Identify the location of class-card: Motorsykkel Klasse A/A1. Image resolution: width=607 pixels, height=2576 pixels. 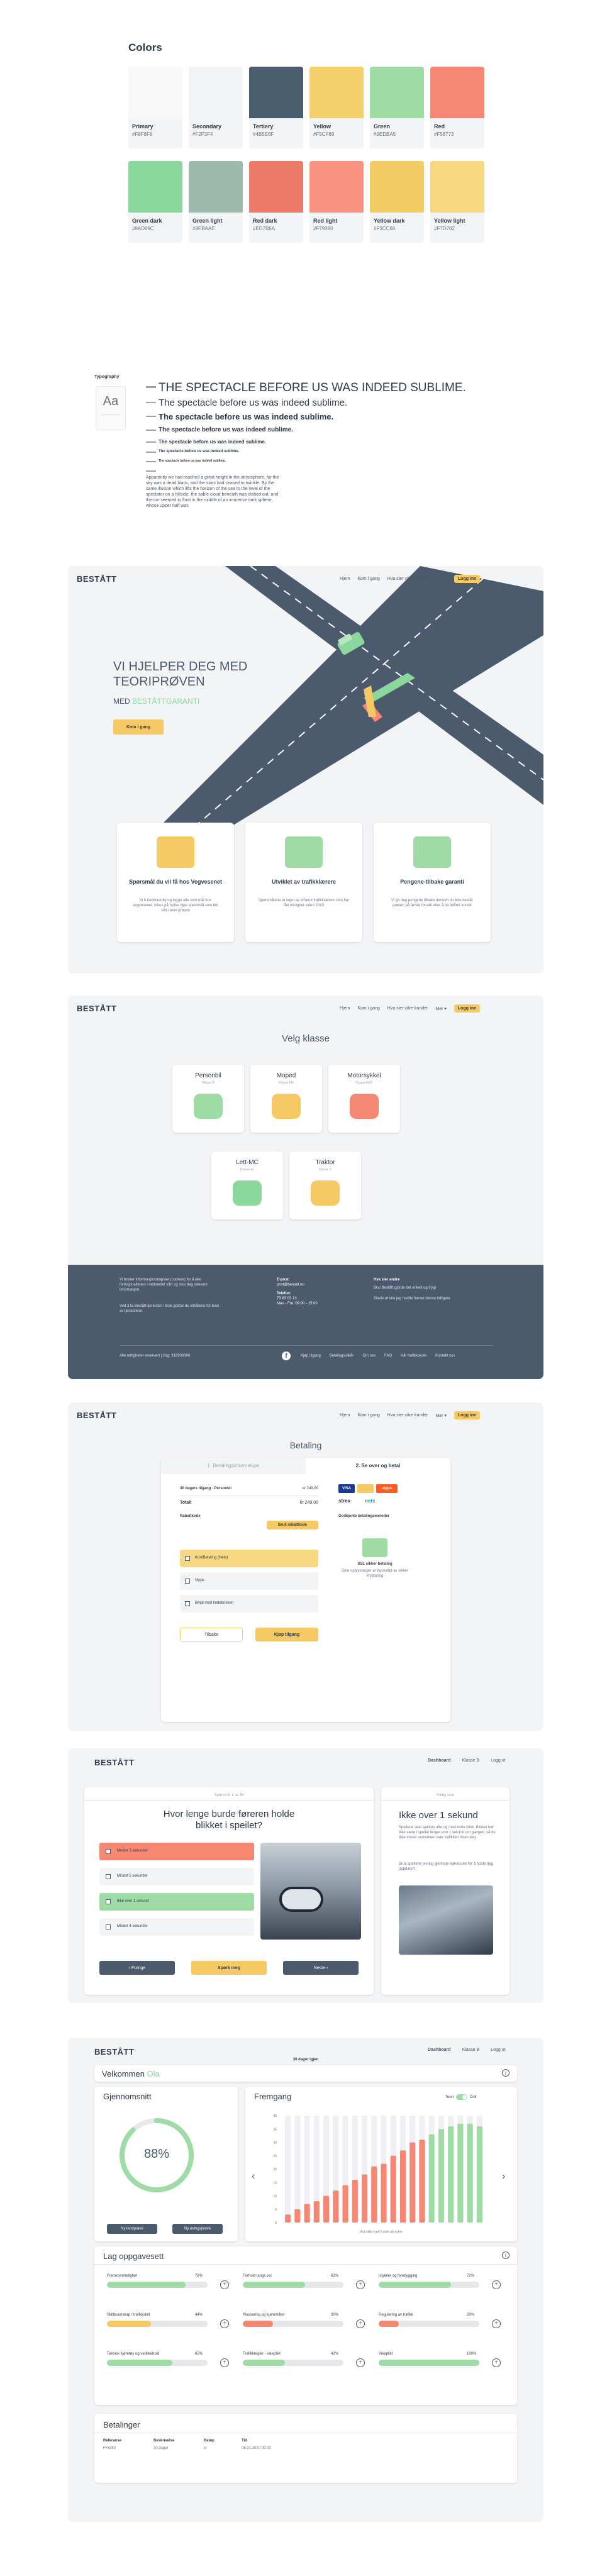
(364, 1099).